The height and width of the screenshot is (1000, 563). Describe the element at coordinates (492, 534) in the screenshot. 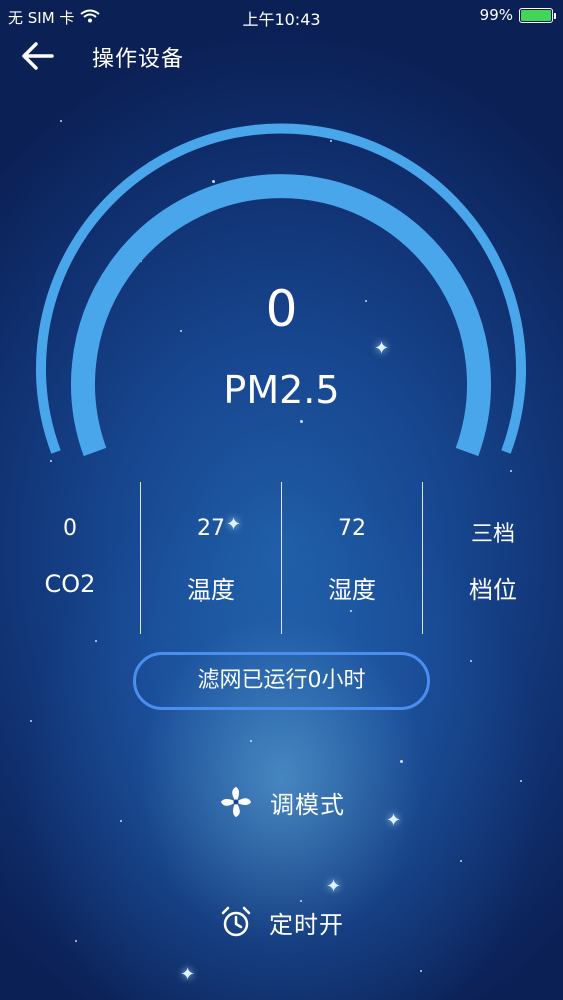

I see `stat-value: 三档` at that location.